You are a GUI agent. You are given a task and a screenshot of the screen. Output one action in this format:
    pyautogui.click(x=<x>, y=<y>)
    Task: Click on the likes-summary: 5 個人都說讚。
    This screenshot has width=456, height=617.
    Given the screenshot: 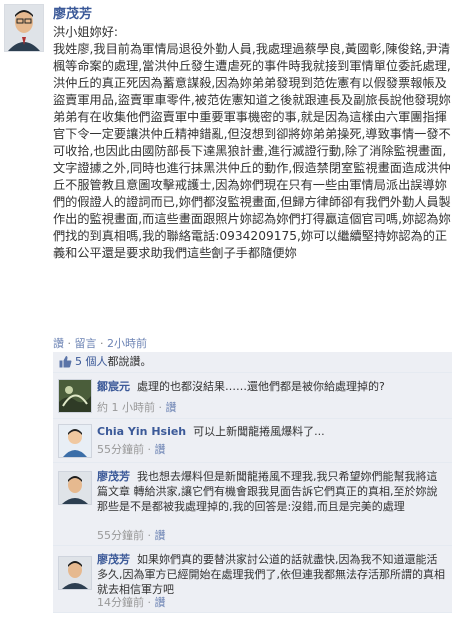 What is the action you would take?
    pyautogui.click(x=252, y=362)
    